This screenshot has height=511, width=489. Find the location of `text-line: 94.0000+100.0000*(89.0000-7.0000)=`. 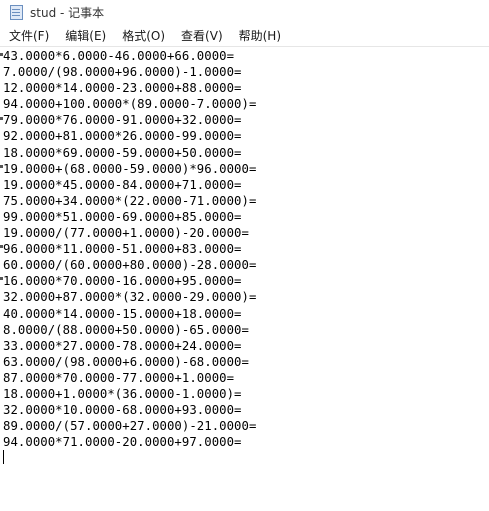

text-line: 94.0000+100.0000*(89.0000-7.0000)= is located at coordinates (130, 104).